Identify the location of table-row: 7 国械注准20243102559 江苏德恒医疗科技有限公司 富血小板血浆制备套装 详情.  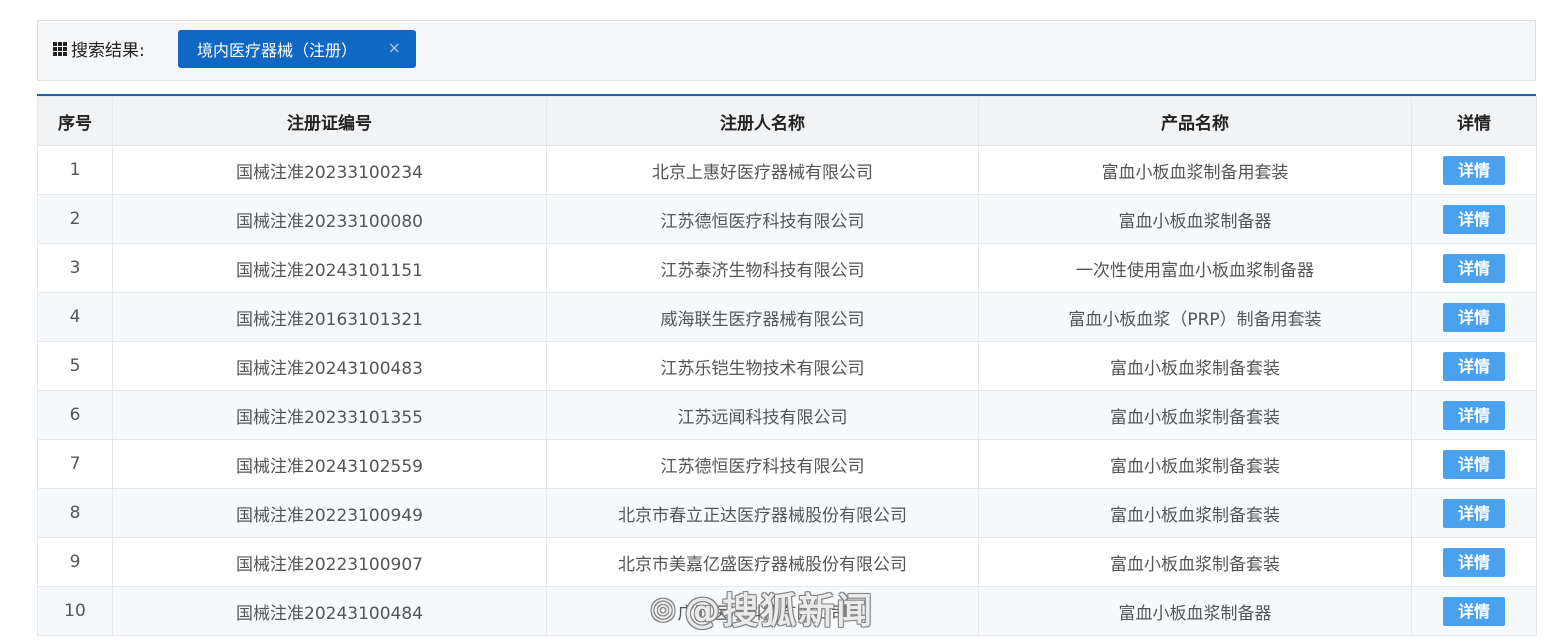
(787, 464).